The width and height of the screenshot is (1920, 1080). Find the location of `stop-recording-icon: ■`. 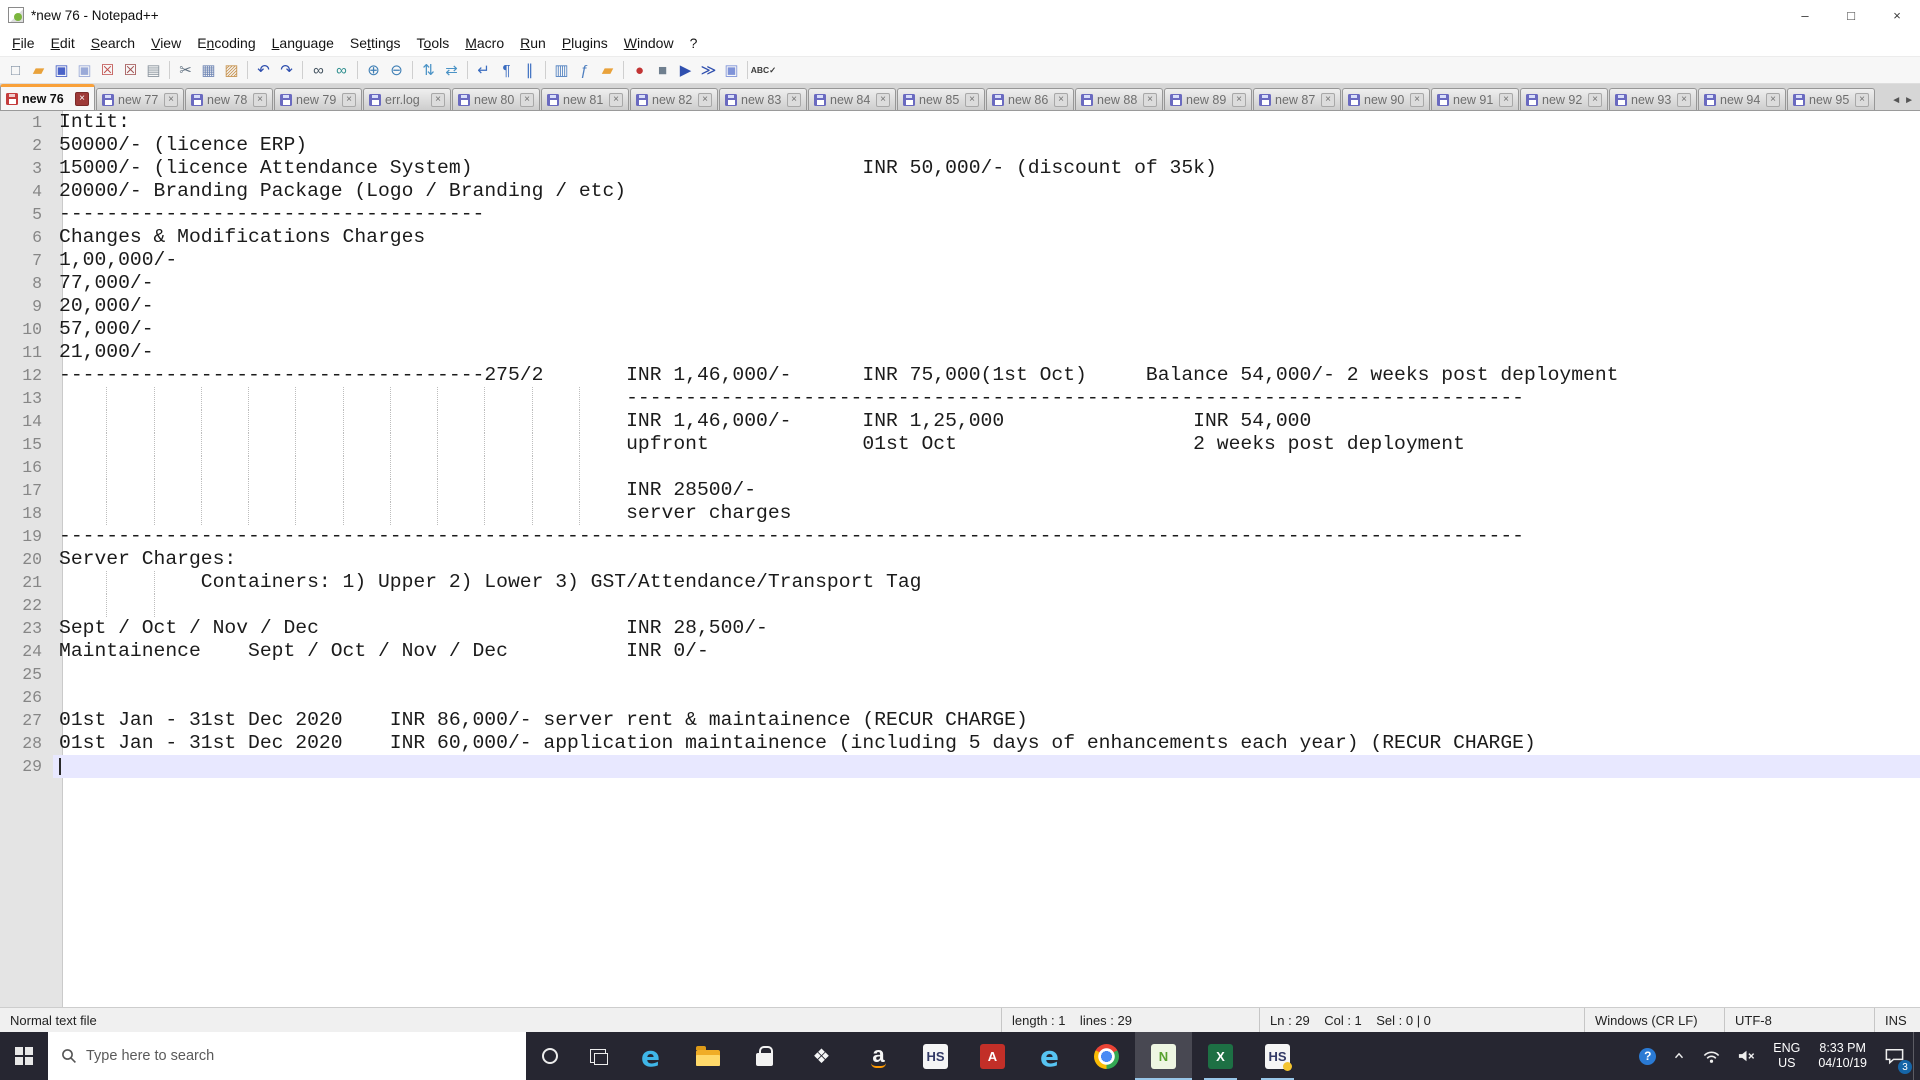

stop-recording-icon: ■ is located at coordinates (662, 70).